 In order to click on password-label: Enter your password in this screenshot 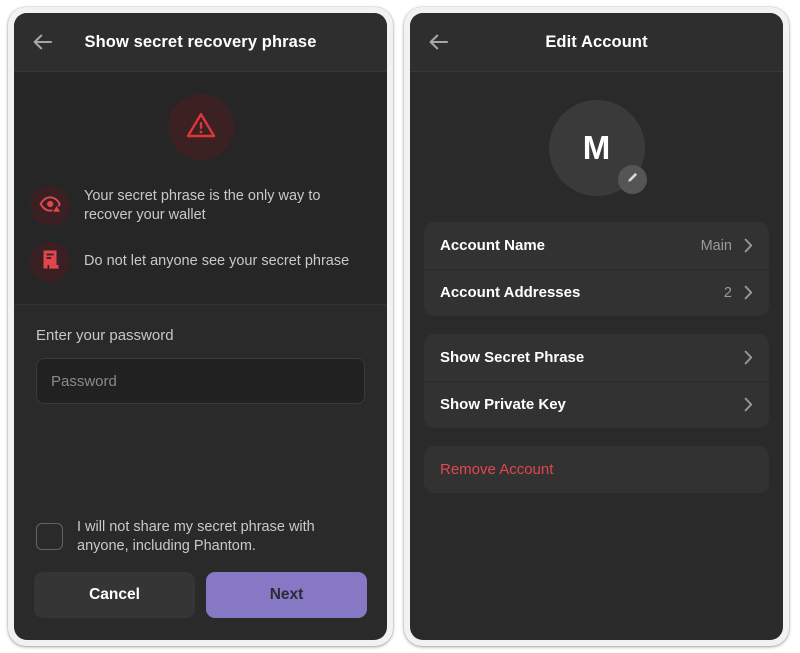, I will do `click(105, 335)`.